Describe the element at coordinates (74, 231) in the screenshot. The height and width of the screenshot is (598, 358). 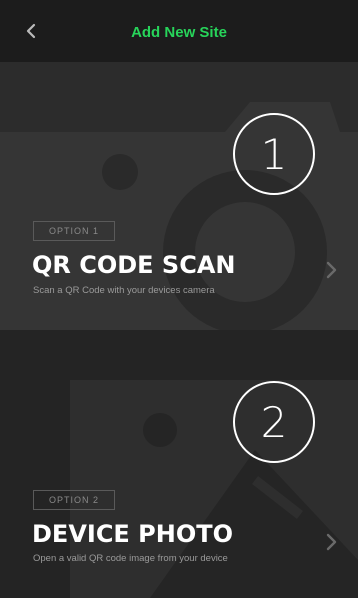
I see `option-badge: OPTION 1` at that location.